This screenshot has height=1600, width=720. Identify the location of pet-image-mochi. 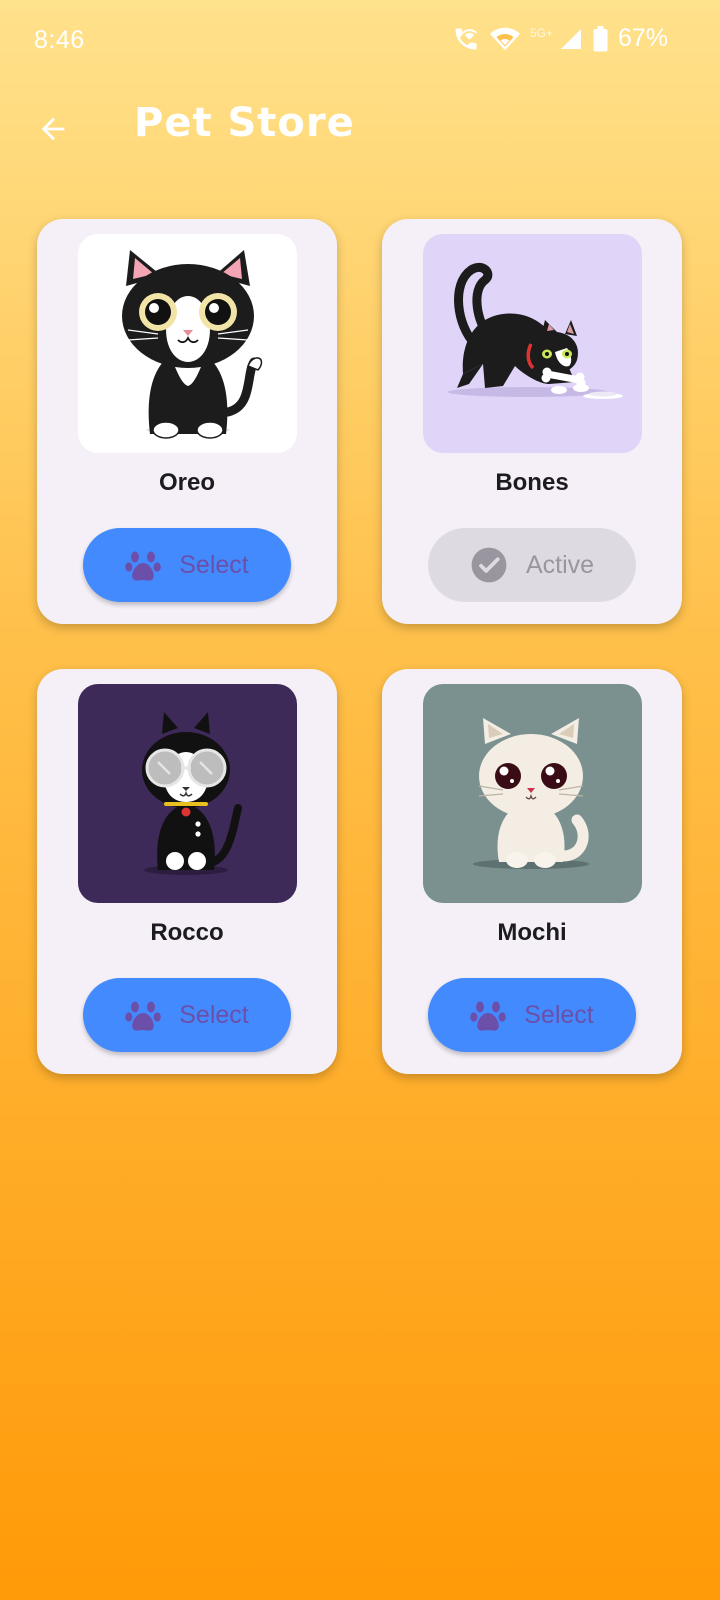
(532, 793).